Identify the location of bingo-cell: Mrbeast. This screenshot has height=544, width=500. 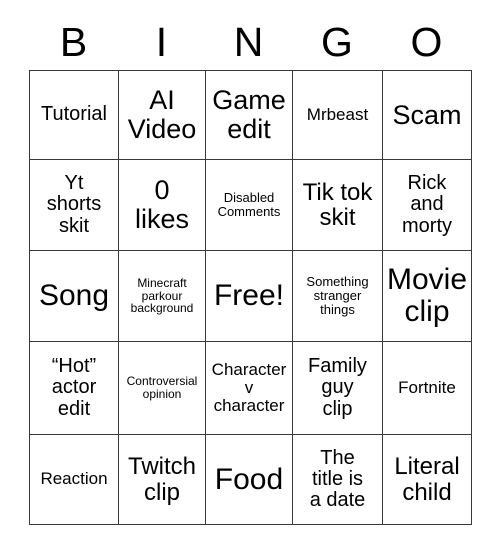
(337, 115).